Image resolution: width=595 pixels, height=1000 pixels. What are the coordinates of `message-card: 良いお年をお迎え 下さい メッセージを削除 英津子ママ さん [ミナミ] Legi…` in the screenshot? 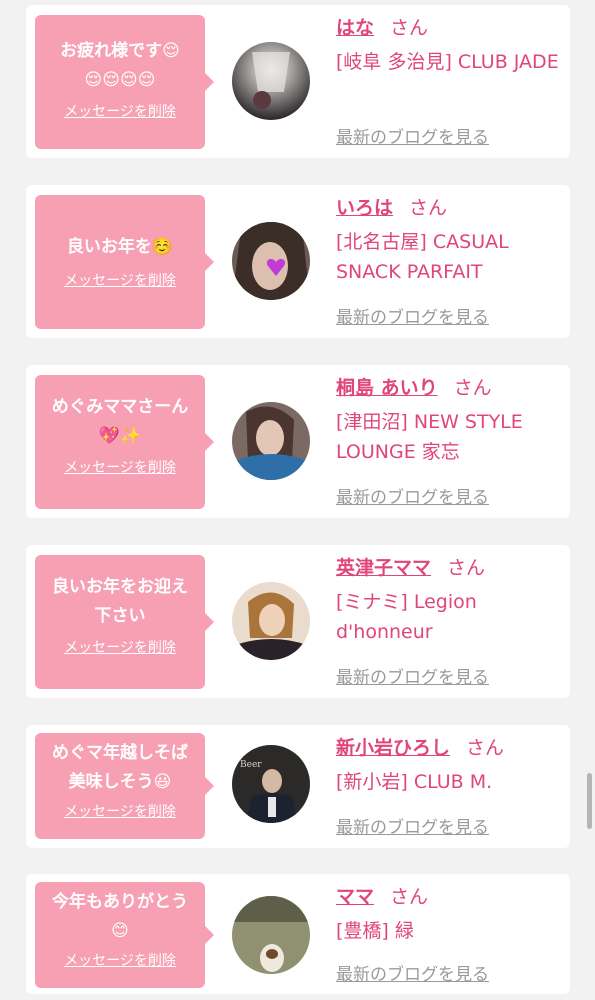 It's located at (298, 621).